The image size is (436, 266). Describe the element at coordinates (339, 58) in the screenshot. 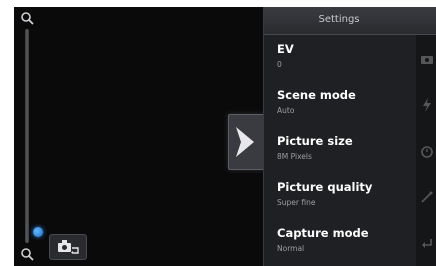

I see `setting-item-ev: EV 0` at that location.